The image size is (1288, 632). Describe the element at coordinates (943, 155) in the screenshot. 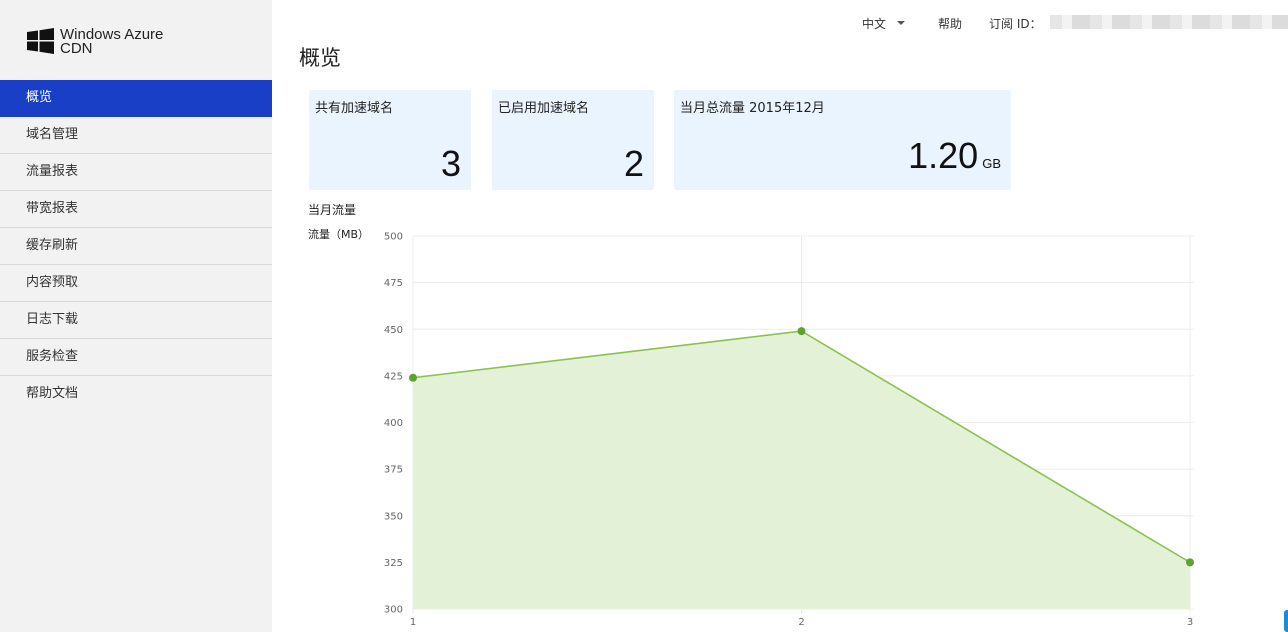

I see `card-value-number: 1.20` at that location.